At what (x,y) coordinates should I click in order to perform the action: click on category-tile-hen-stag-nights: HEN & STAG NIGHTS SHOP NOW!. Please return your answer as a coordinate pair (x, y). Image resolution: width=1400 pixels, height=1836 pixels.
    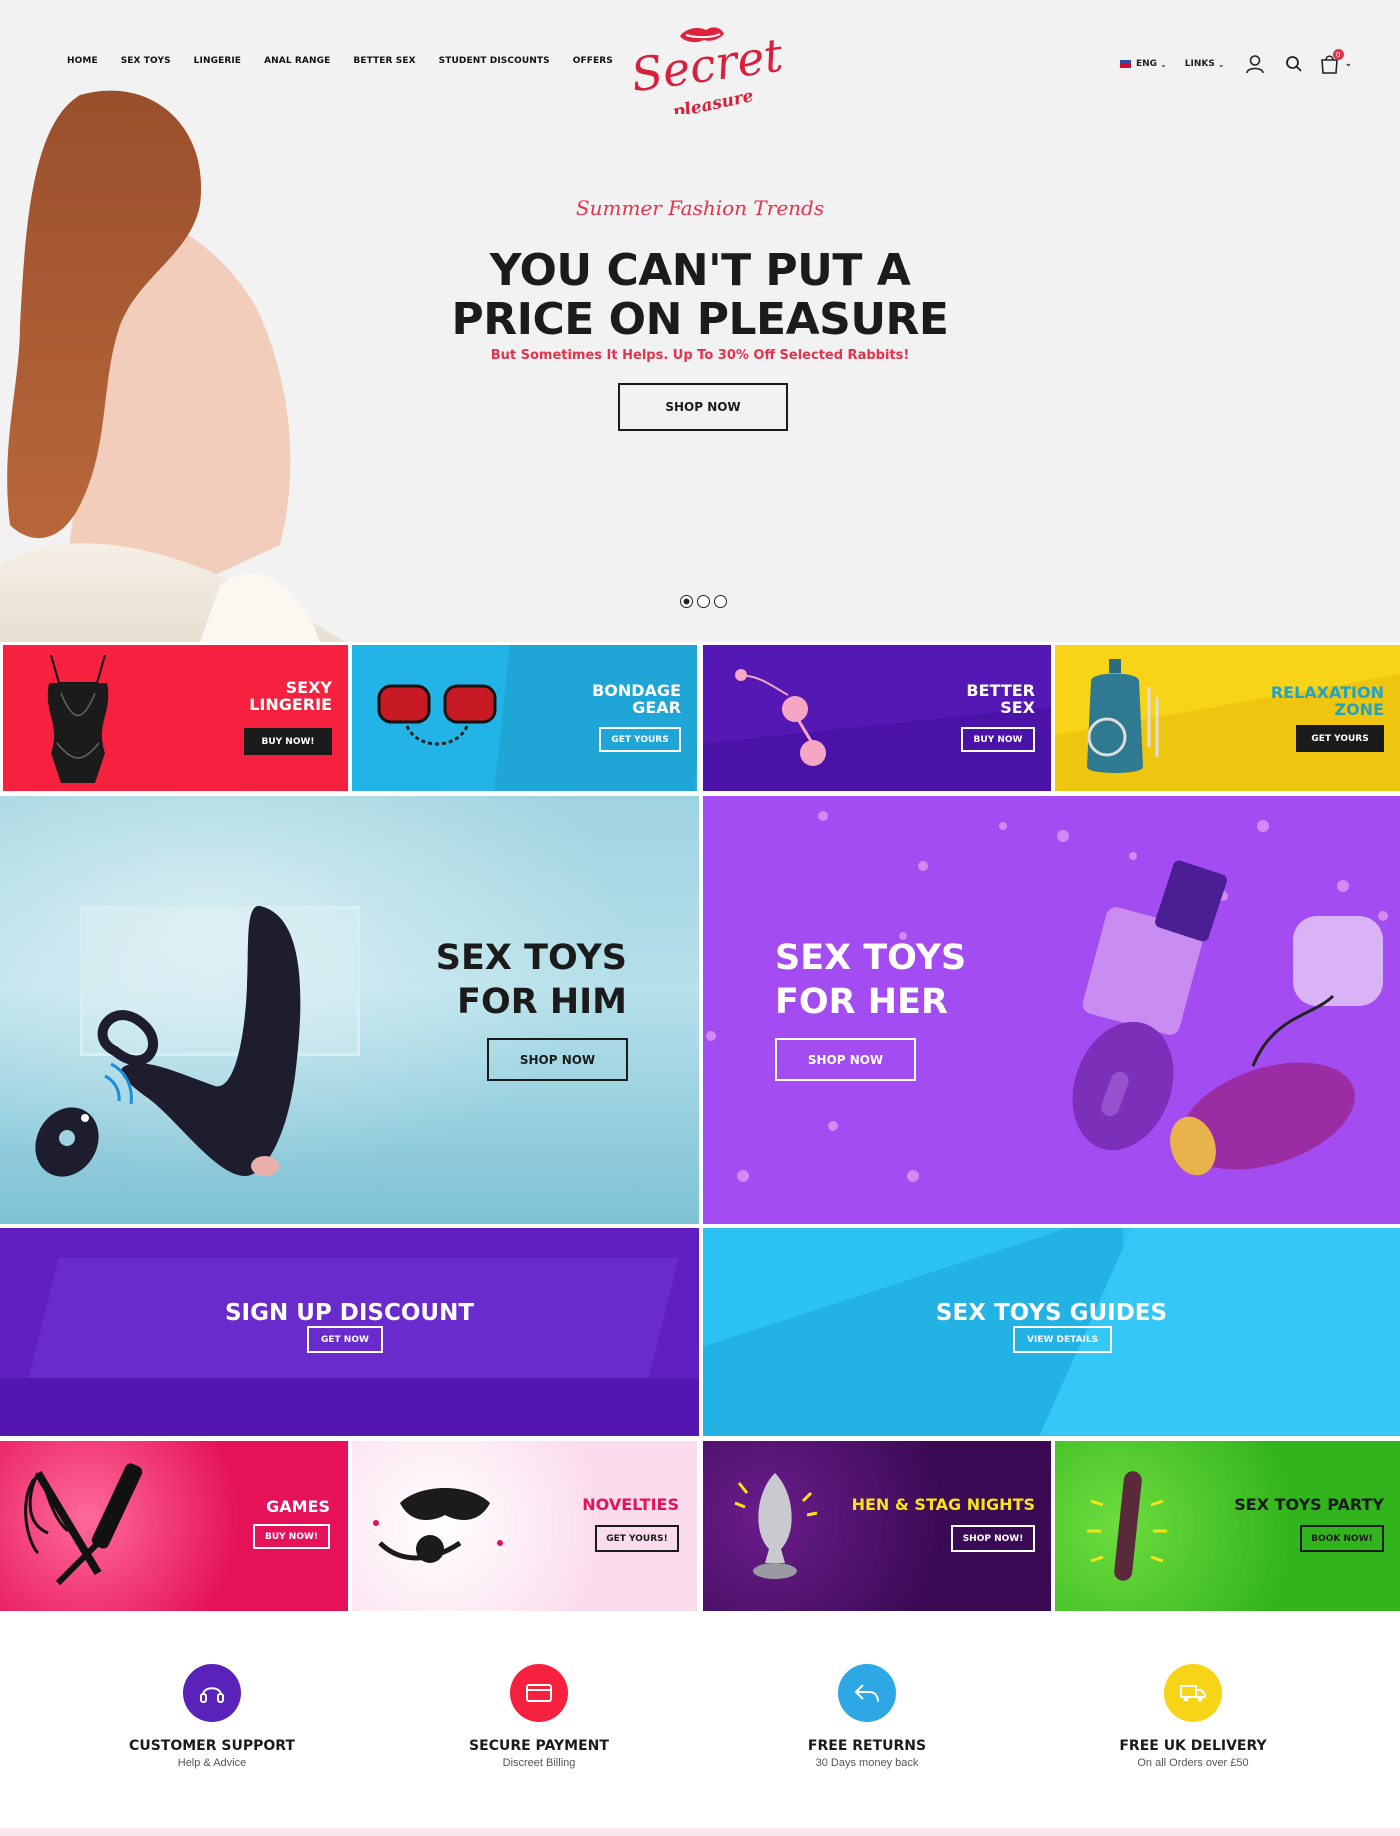
    Looking at the image, I should click on (877, 1526).